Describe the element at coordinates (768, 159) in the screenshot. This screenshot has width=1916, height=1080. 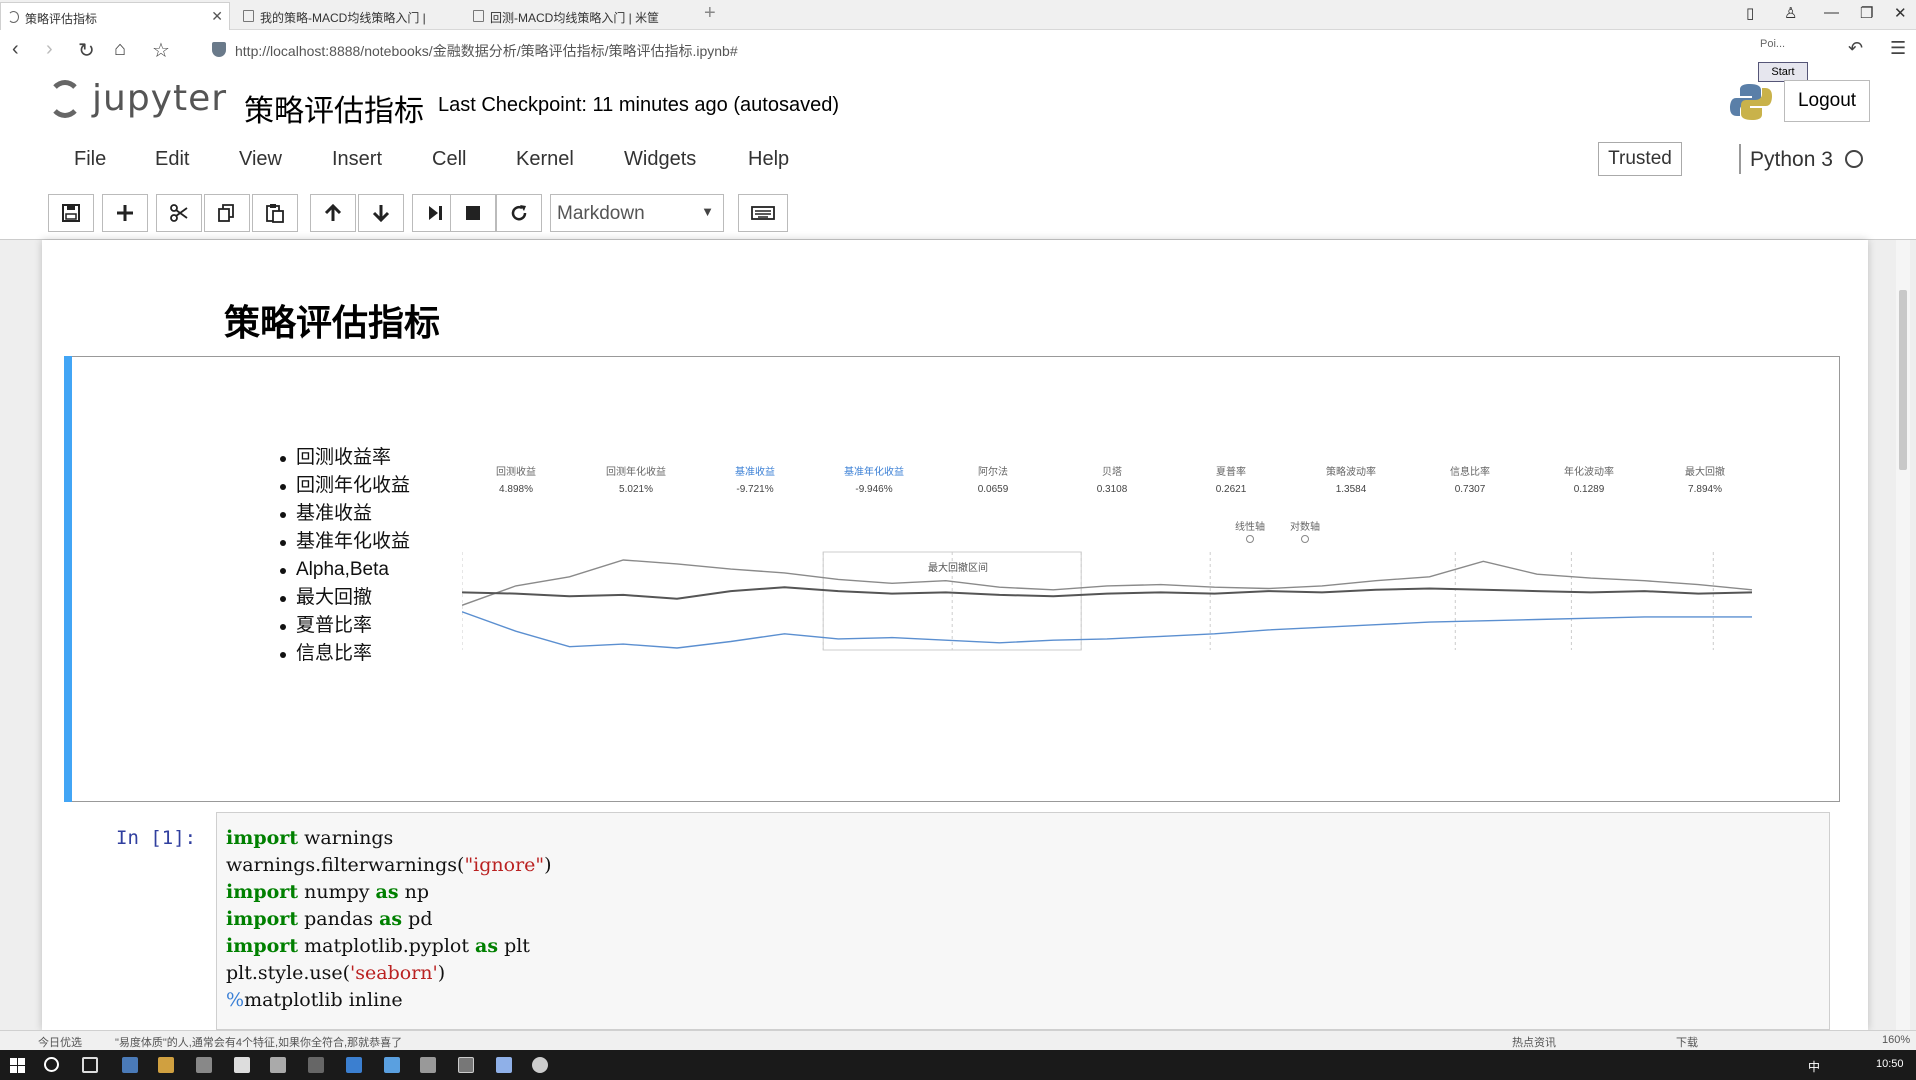
I see `menu-help: Help` at that location.